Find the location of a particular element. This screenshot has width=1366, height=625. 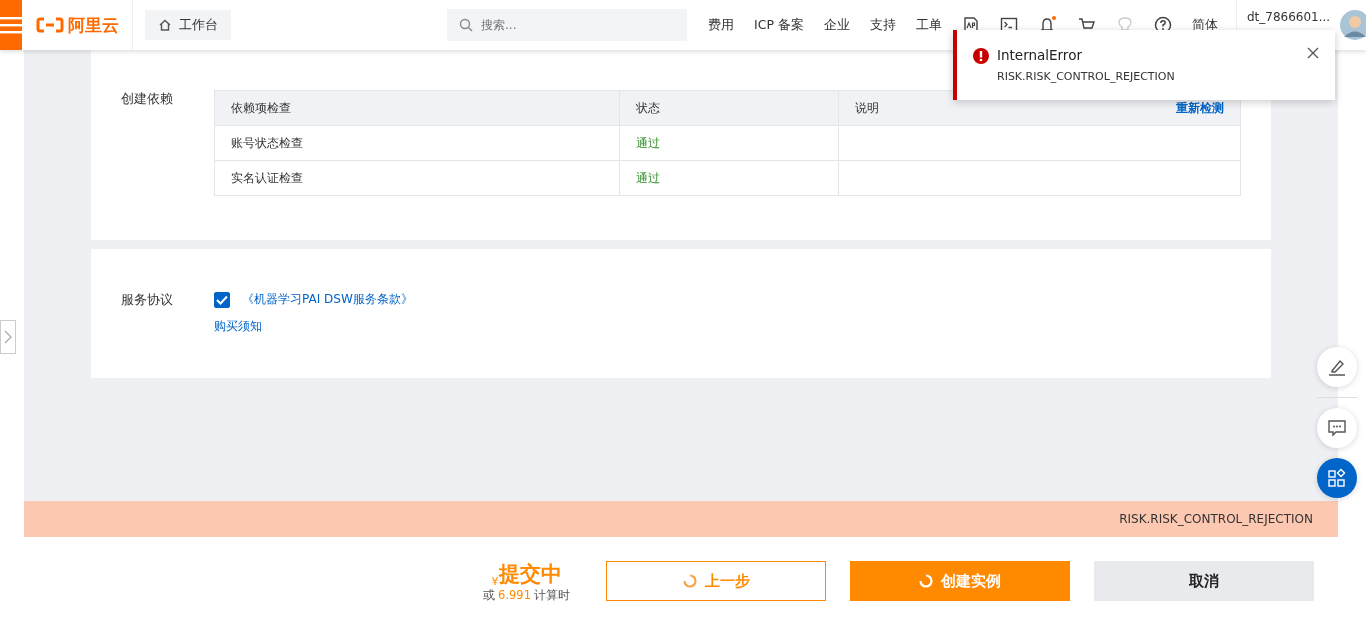

workbench-button: 工作台 is located at coordinates (188, 25).